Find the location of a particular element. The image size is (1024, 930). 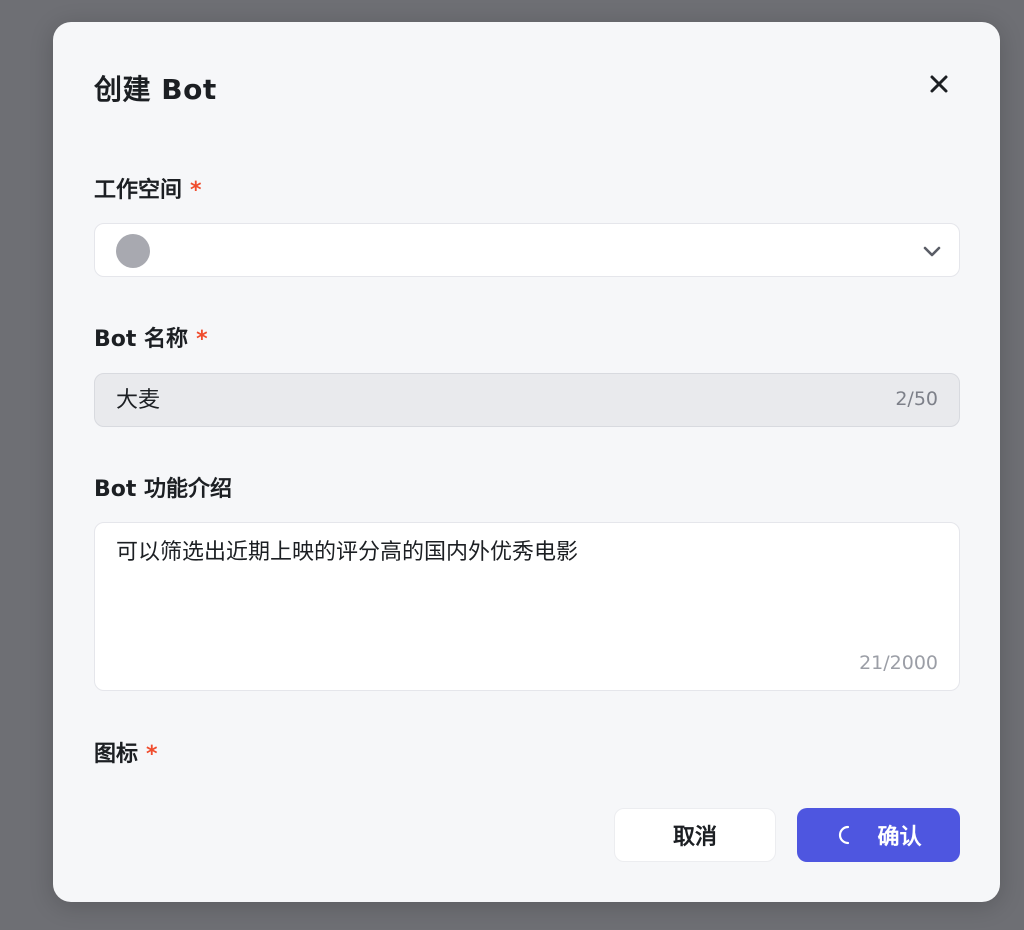

bot-name-label: Bot 名称 * is located at coordinates (151, 340).